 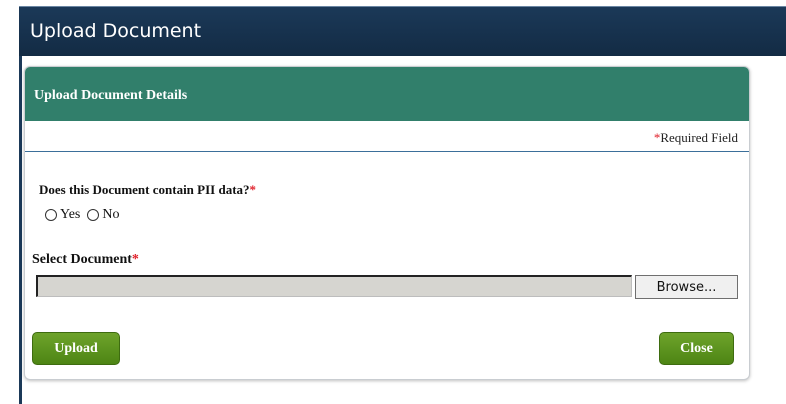 What do you see at coordinates (51, 215) in the screenshot?
I see `pii-yes-radio` at bounding box center [51, 215].